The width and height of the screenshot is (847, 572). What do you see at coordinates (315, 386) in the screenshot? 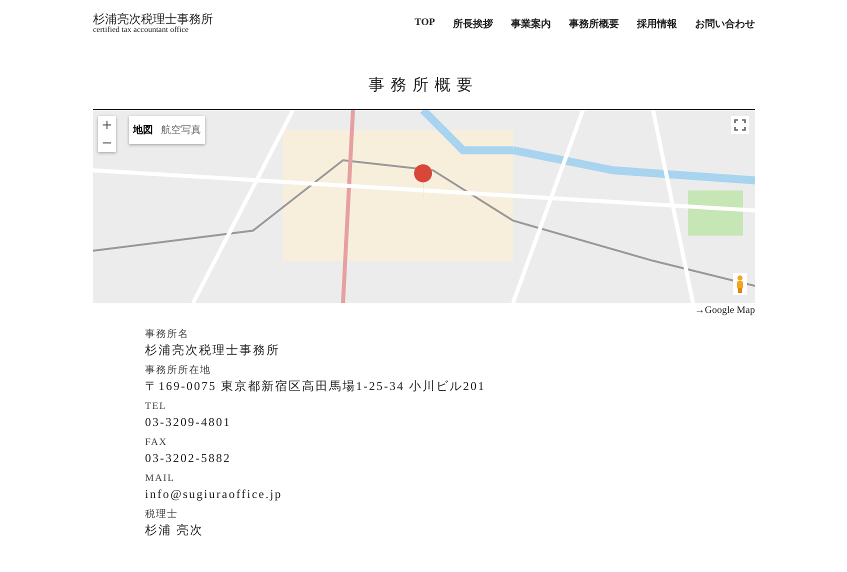
I see `detail-value: 〒169-0075 東京都新宿区高田馬場1-25-34 小川ビル201` at bounding box center [315, 386].